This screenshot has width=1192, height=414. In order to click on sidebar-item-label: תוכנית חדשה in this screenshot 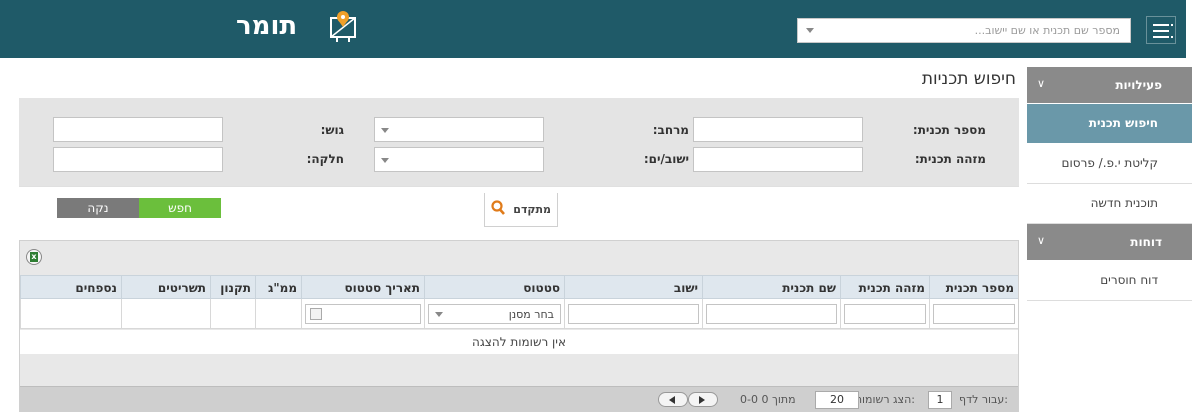, I will do `click(1124, 203)`.